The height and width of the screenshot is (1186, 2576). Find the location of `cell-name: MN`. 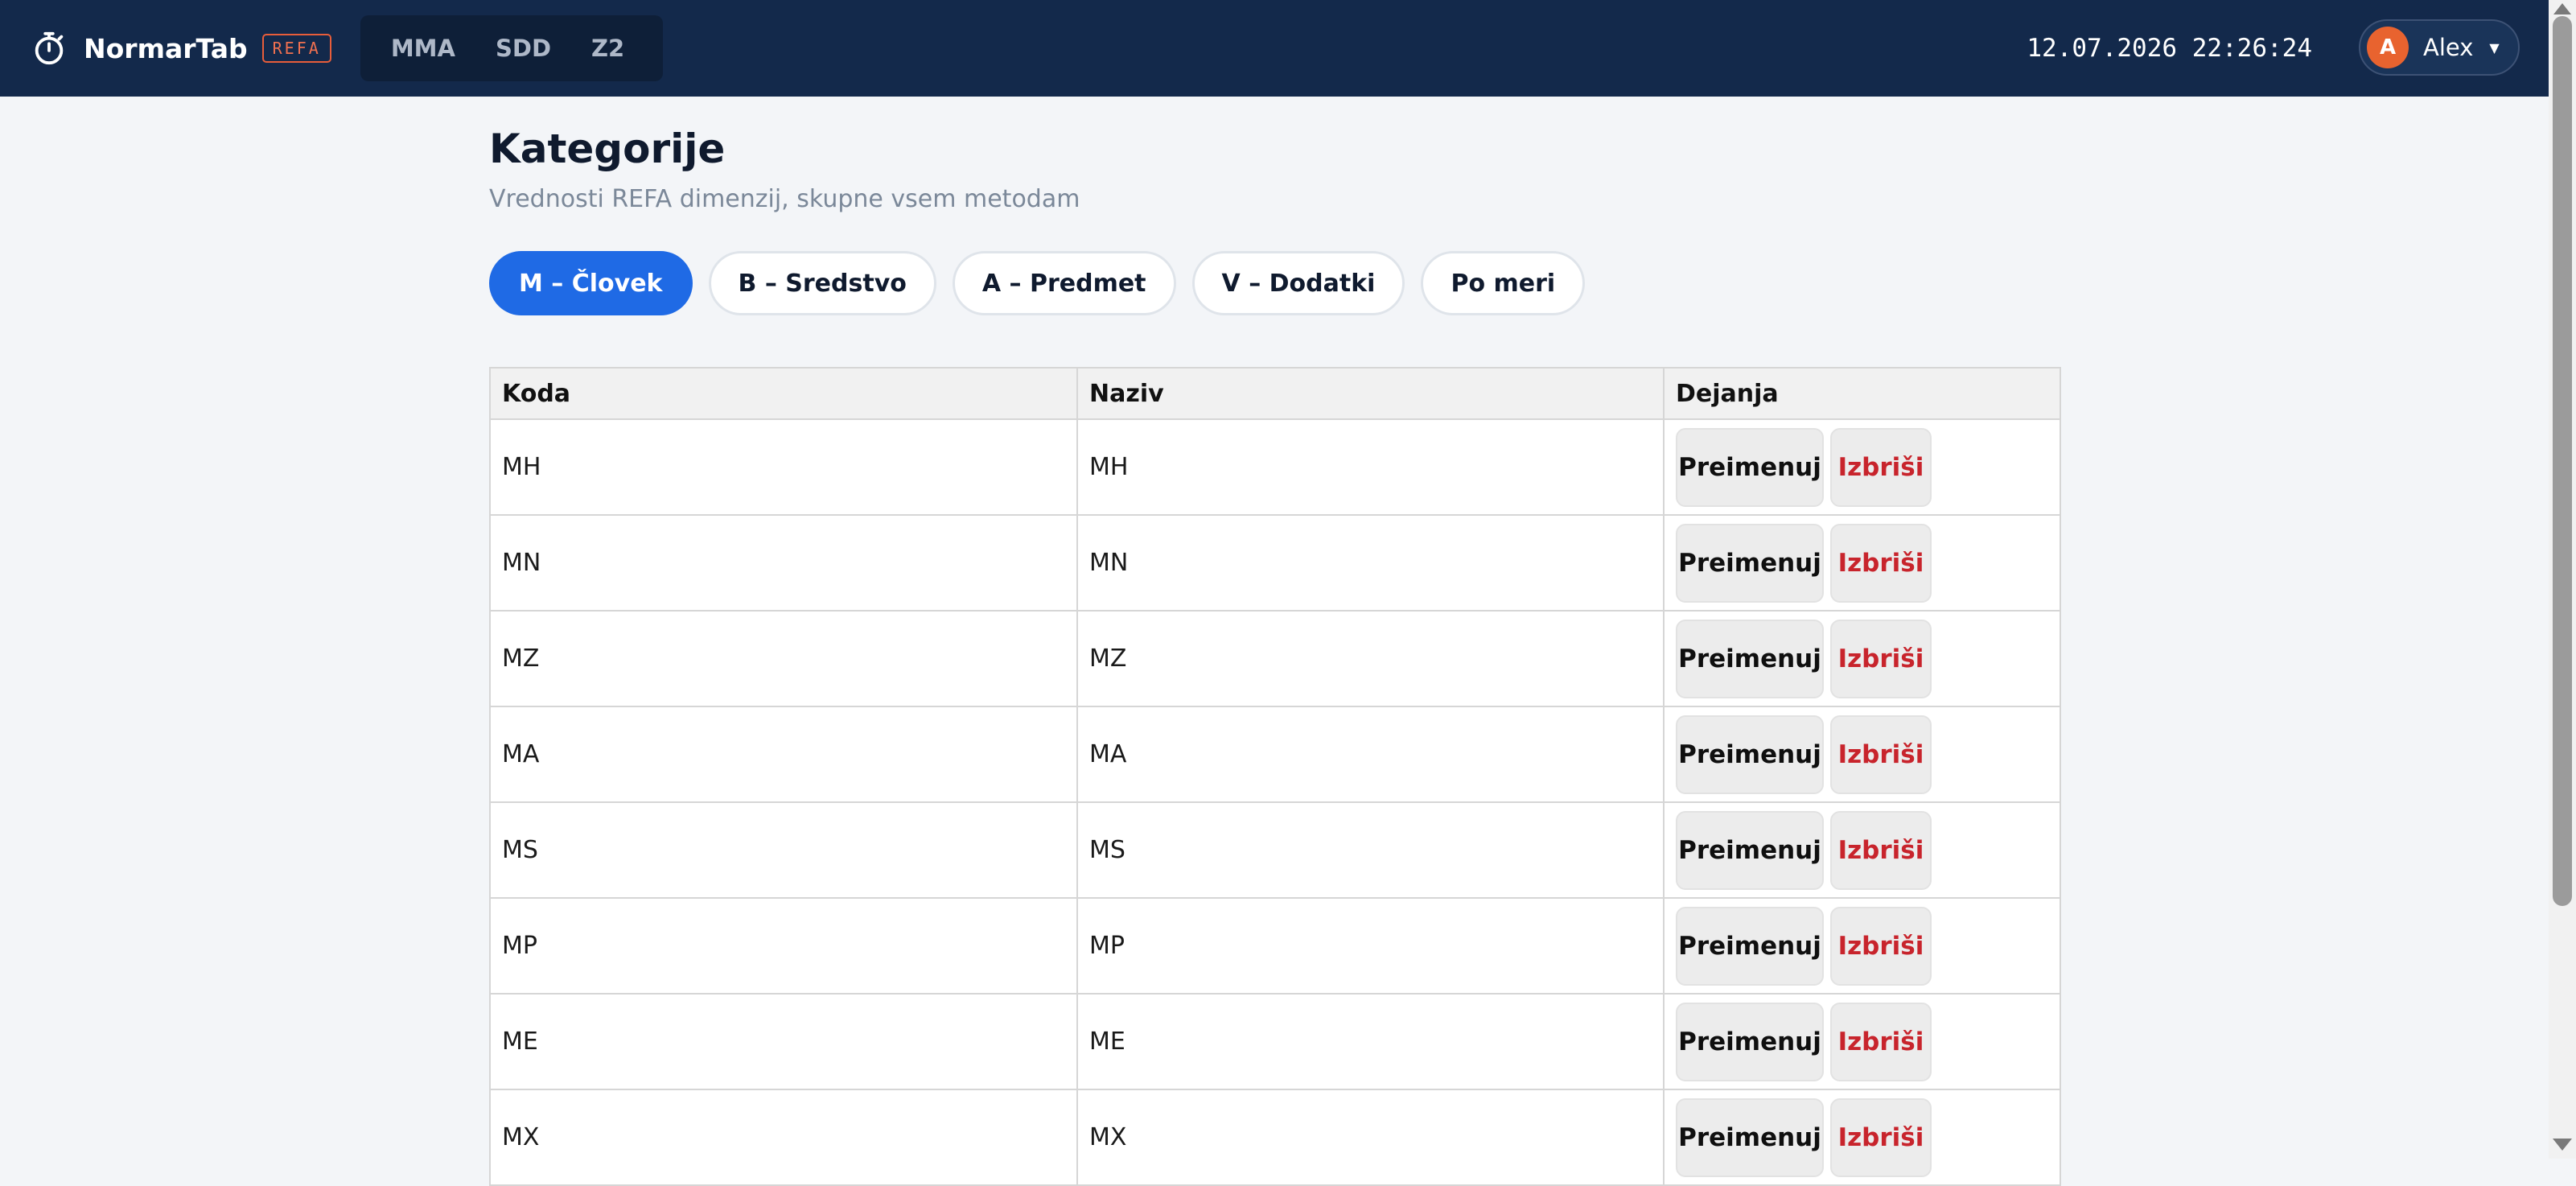

cell-name: MN is located at coordinates (1370, 563).